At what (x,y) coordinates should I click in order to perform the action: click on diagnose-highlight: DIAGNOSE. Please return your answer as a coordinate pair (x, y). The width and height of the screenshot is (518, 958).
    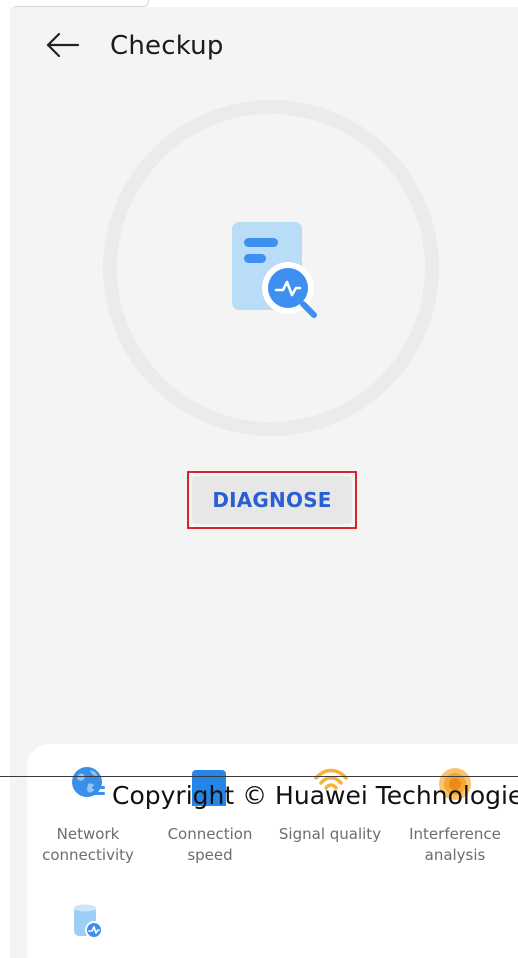
    Looking at the image, I should click on (272, 500).